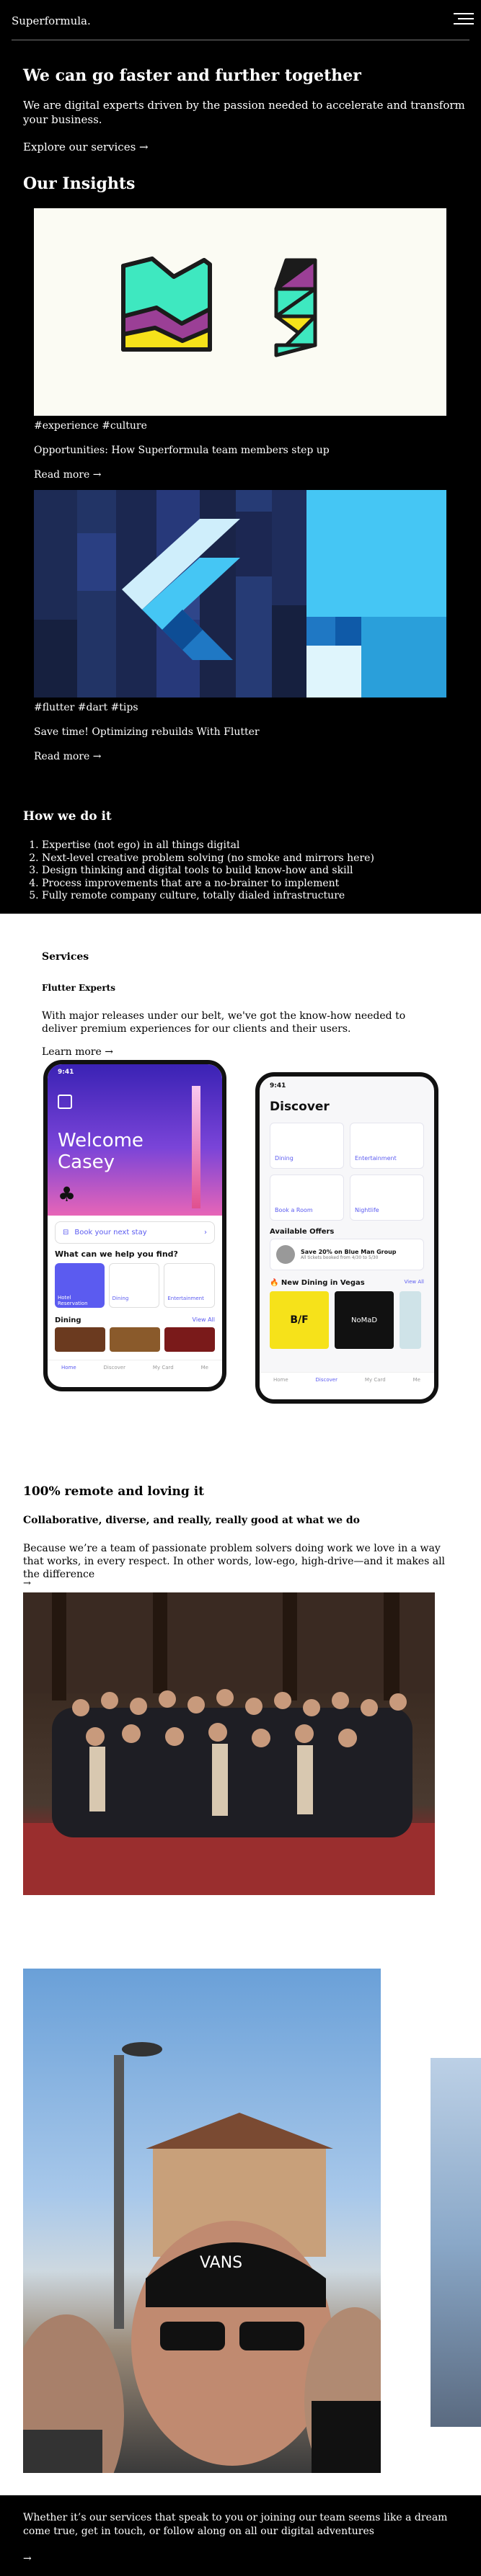 This screenshot has width=481, height=2576. What do you see at coordinates (340, 1257) in the screenshot?
I see `offer-subtitle: All tickets booked from 4/30 to 5/30` at bounding box center [340, 1257].